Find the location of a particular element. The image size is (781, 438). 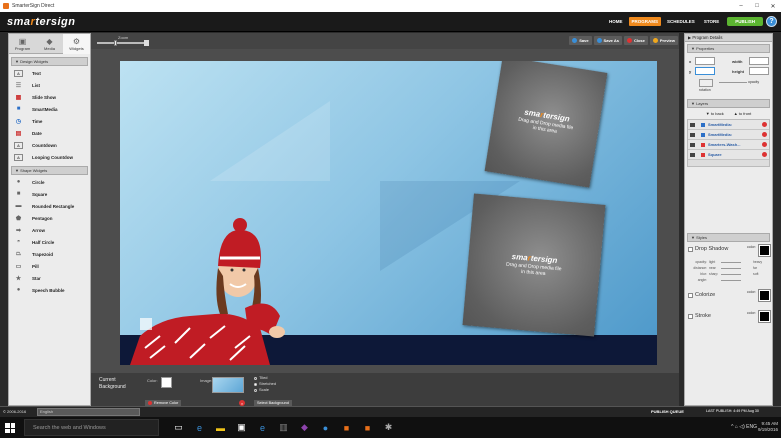

drop-shadow-toggle: Drop Shadow is located at coordinates (708, 249).